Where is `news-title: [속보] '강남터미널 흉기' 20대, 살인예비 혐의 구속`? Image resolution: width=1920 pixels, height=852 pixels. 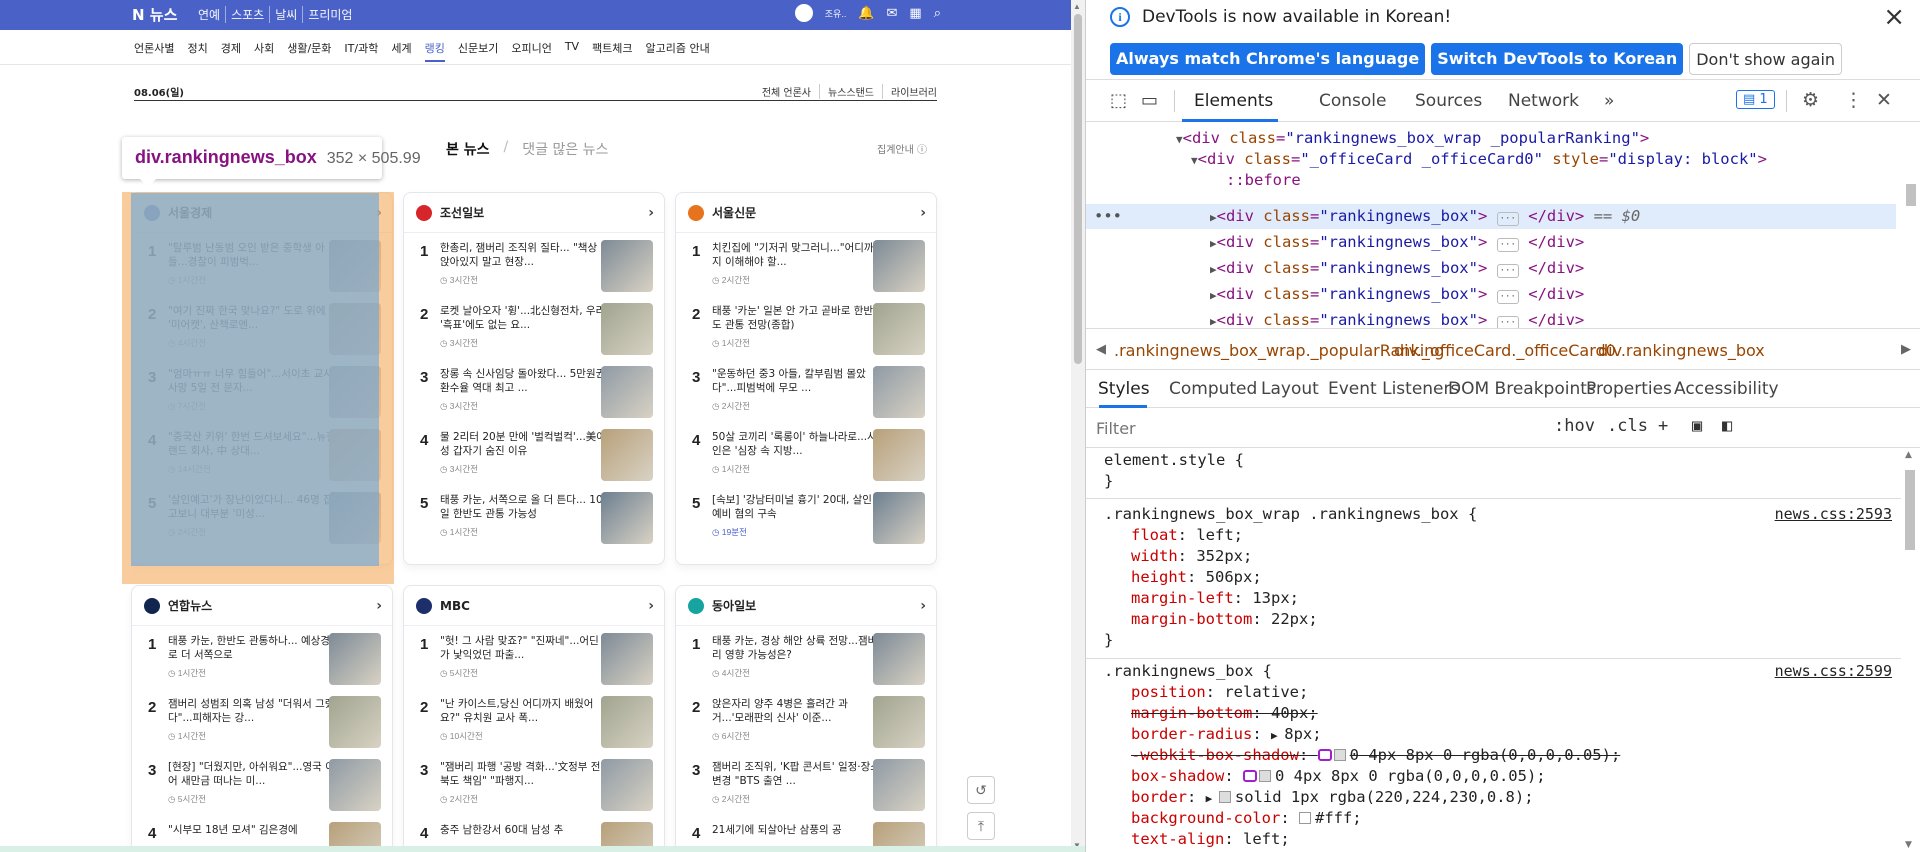 news-title: [속보] '강남터미널 흉기' 20대, 살인예비 혐의 구속 is located at coordinates (796, 507).